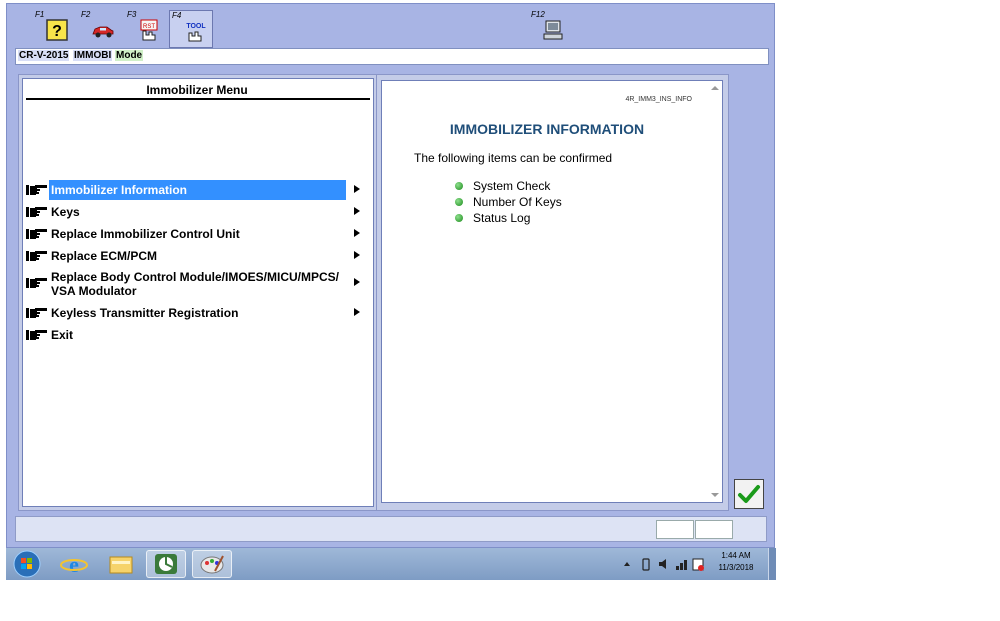 The height and width of the screenshot is (621, 1000). What do you see at coordinates (197, 212) in the screenshot?
I see `menu-item-keys: Keys` at bounding box center [197, 212].